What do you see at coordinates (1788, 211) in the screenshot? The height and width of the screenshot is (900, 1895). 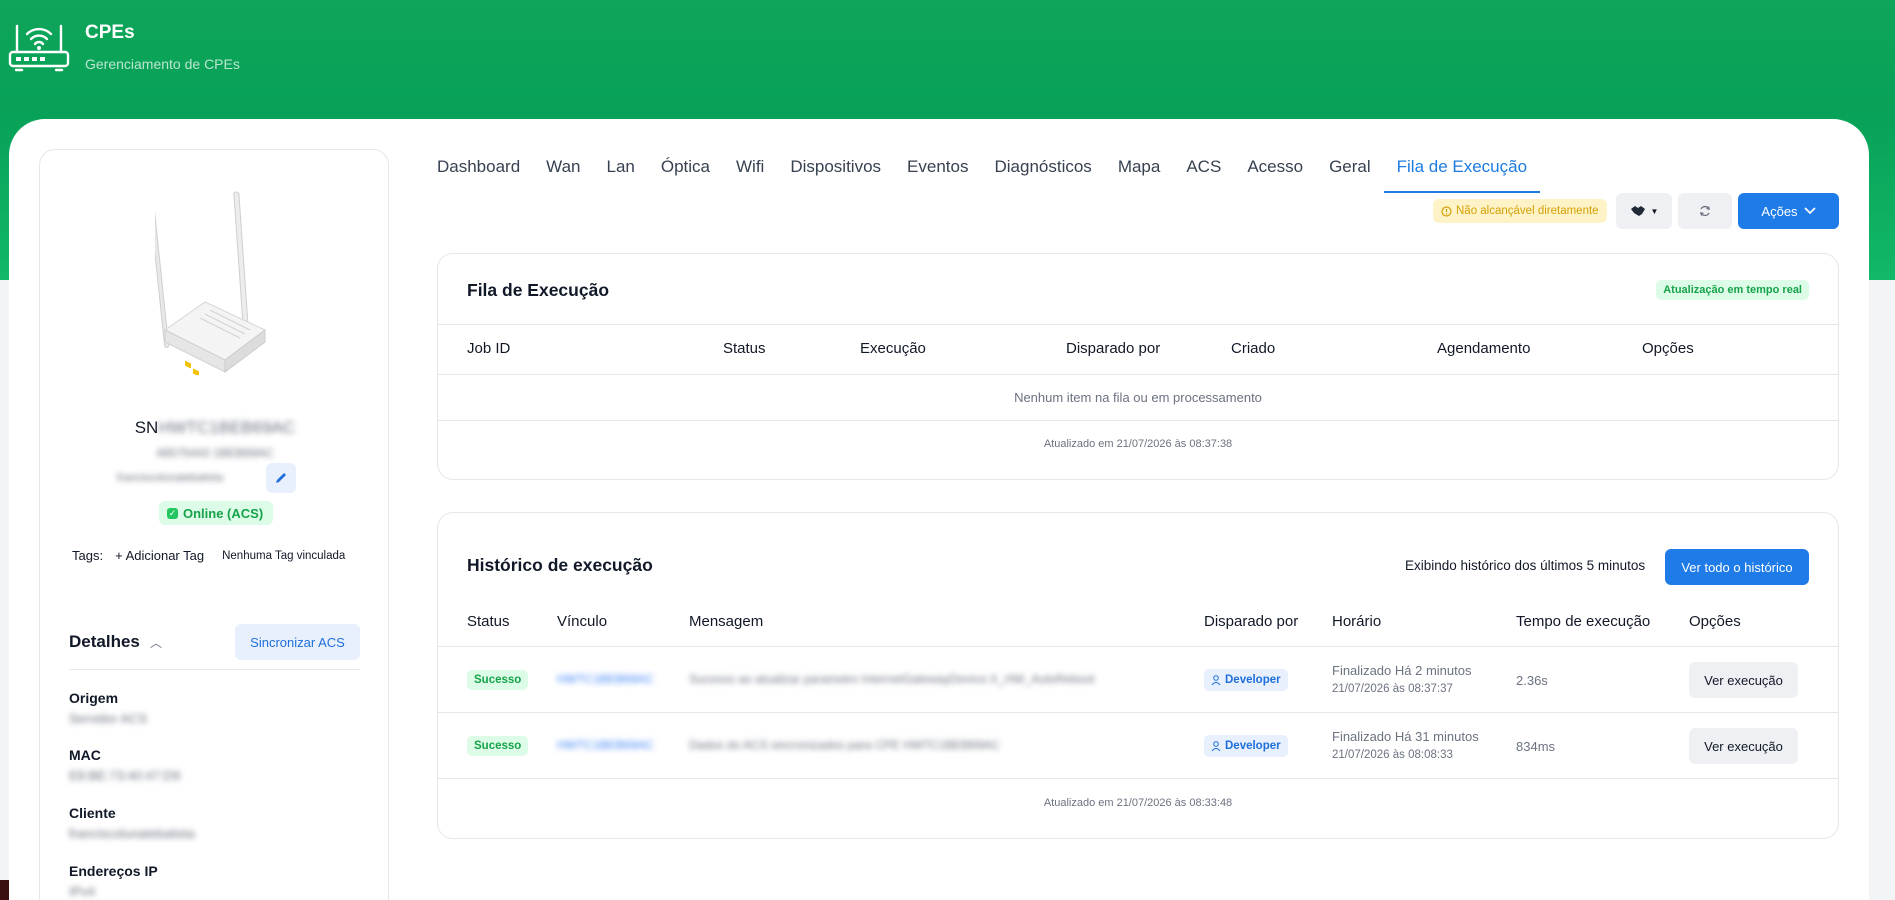 I see `actions-button: Ações` at bounding box center [1788, 211].